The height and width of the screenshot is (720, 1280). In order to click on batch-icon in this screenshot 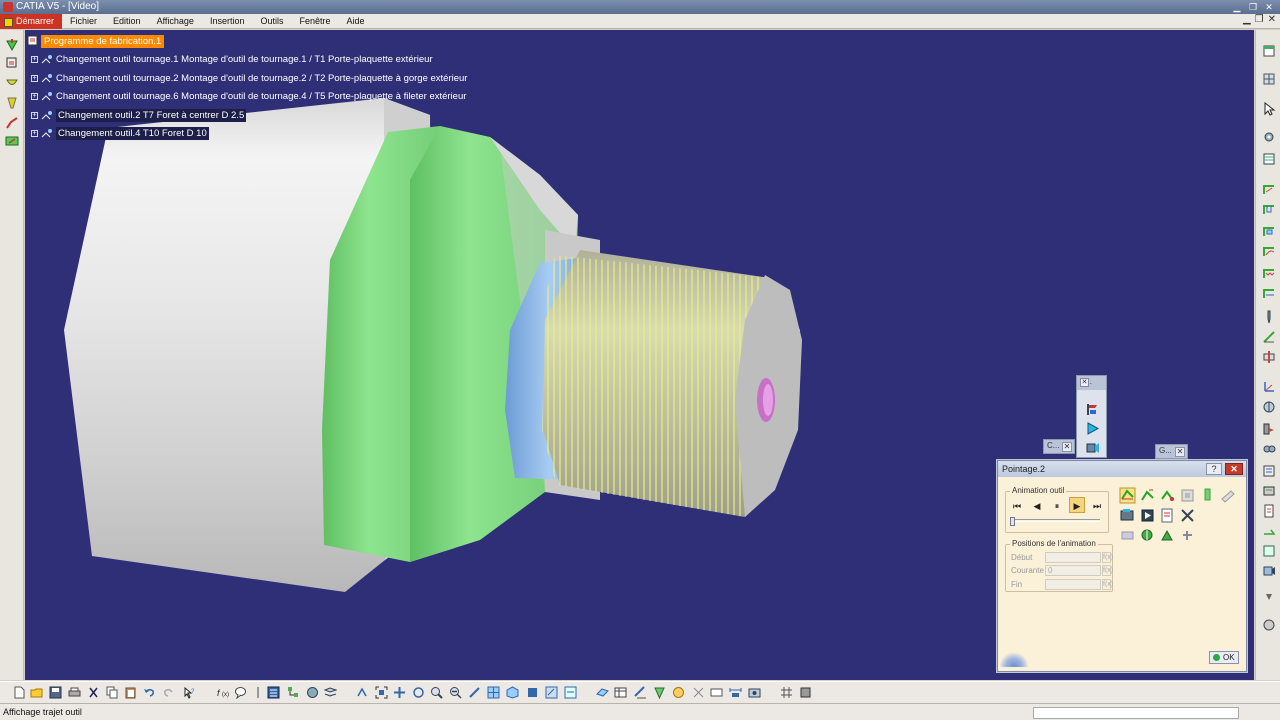, I will do `click(1269, 551)`.